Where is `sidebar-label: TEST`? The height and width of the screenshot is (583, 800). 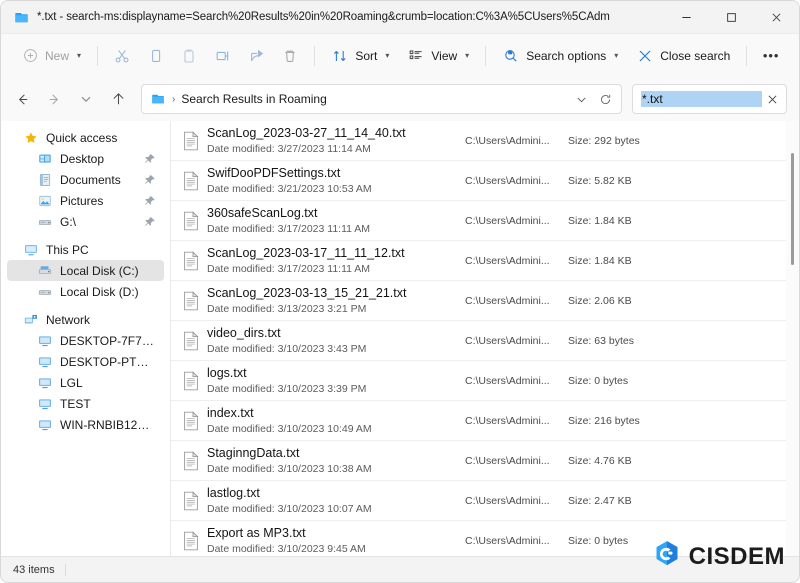 sidebar-label: TEST is located at coordinates (75, 403).